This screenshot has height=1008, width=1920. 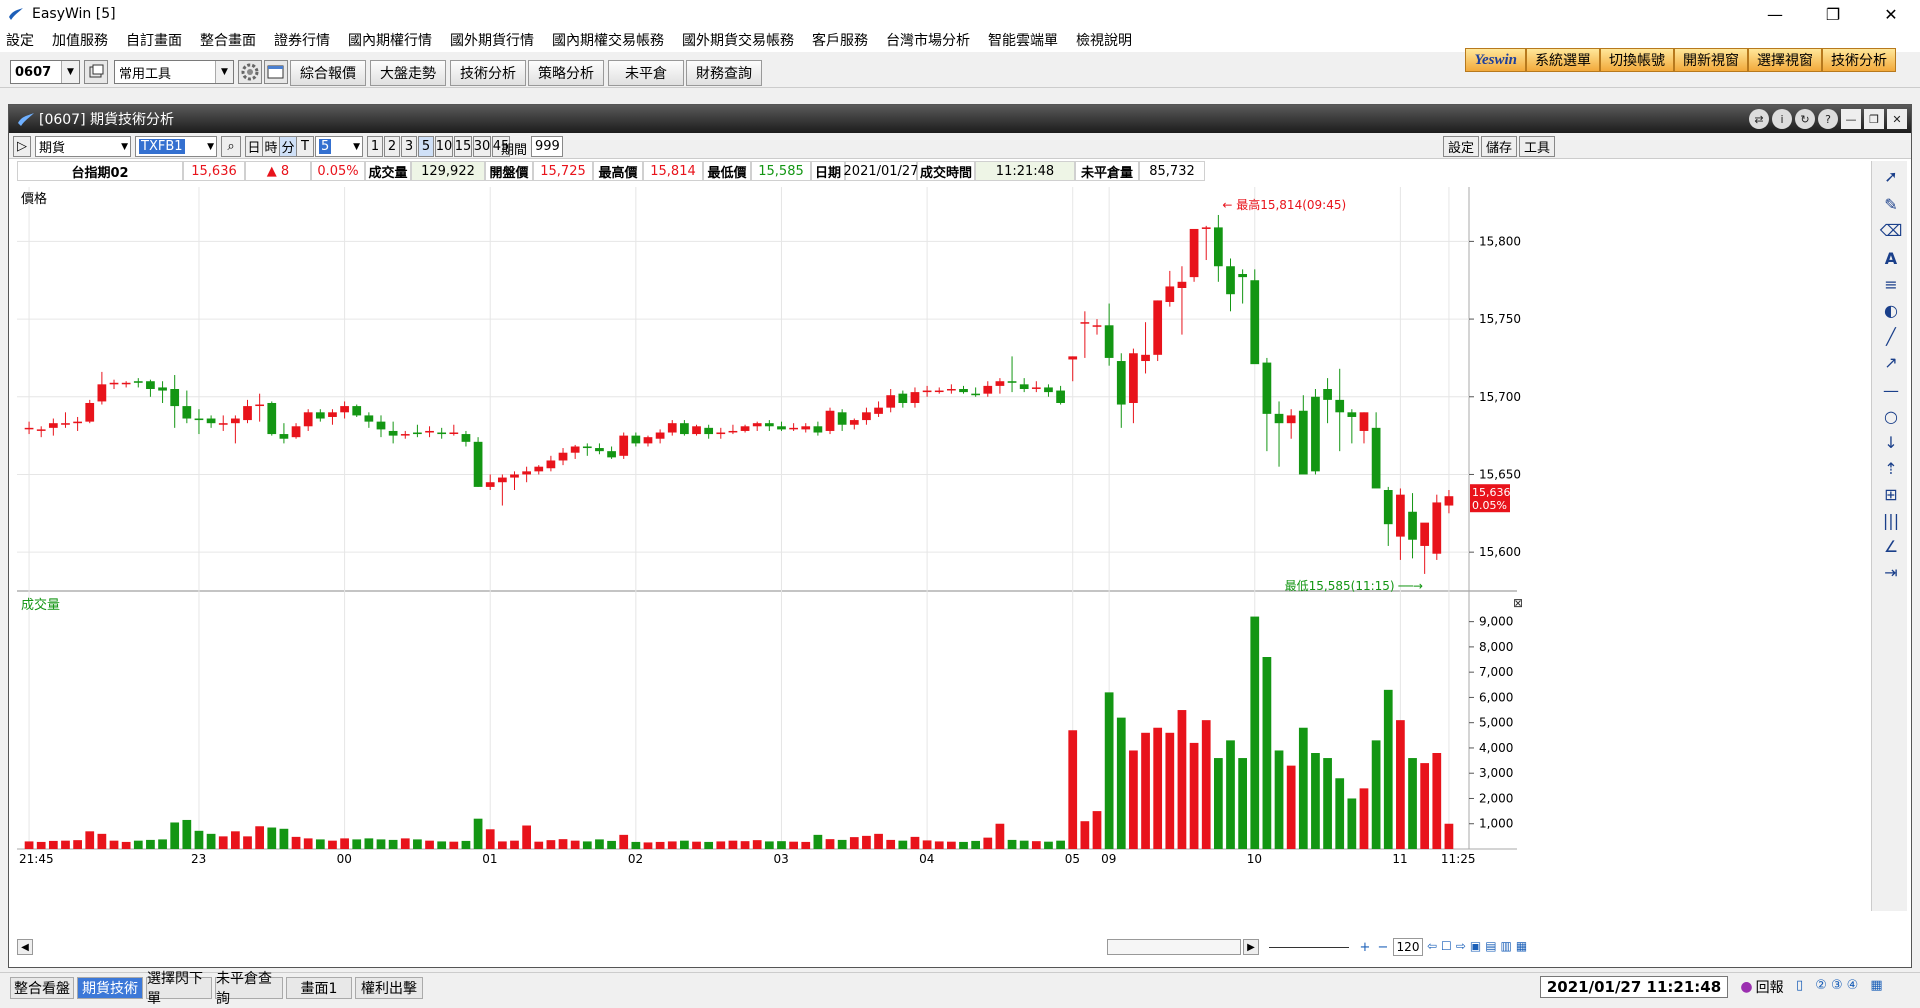 What do you see at coordinates (1891, 176) in the screenshot?
I see `pointer-icon: ➚` at bounding box center [1891, 176].